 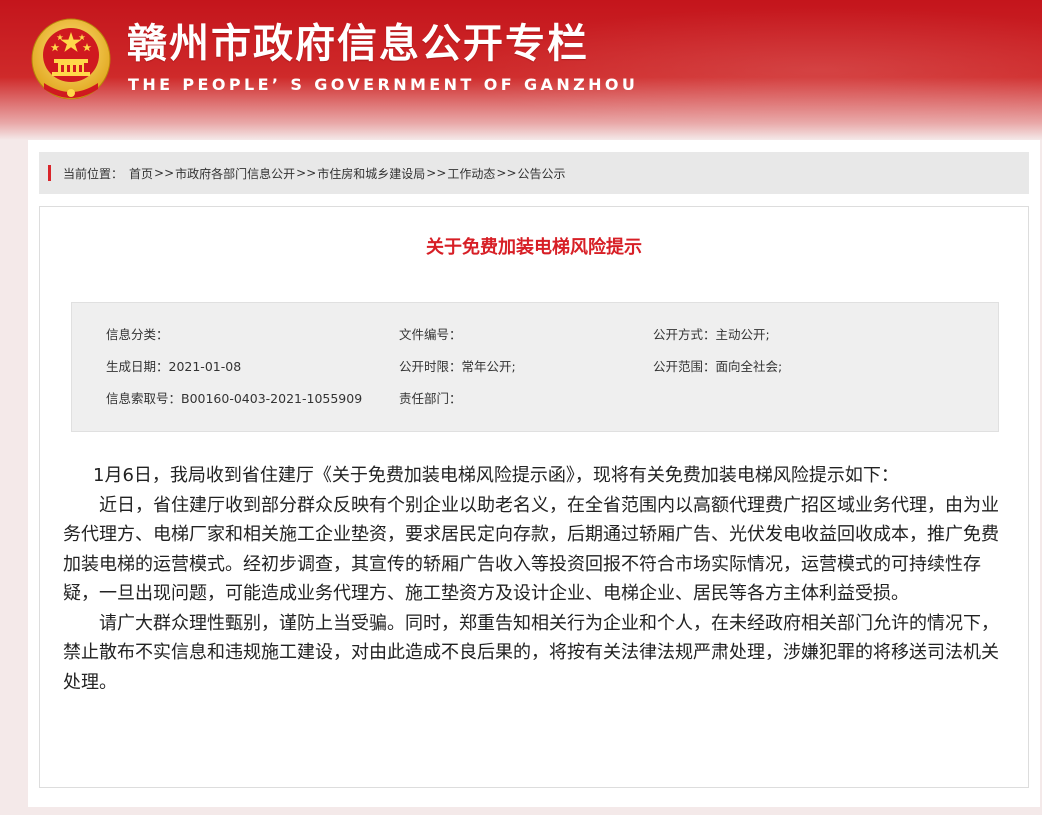 I want to click on national-emblem-icon, so click(x=71, y=59).